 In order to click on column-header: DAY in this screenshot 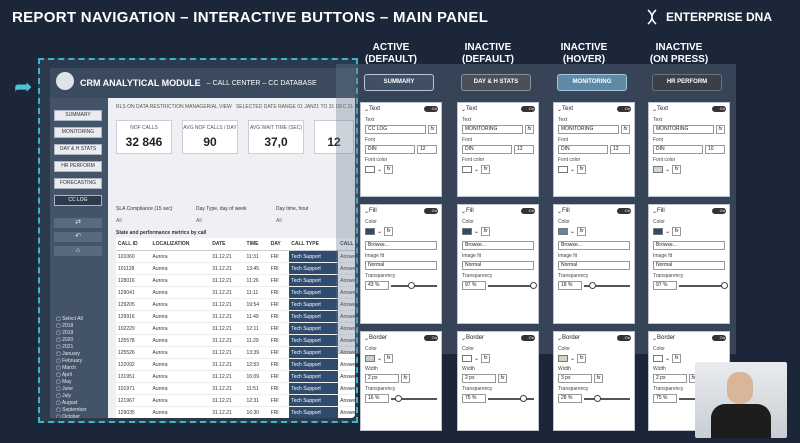, I will do `click(279, 244)`.